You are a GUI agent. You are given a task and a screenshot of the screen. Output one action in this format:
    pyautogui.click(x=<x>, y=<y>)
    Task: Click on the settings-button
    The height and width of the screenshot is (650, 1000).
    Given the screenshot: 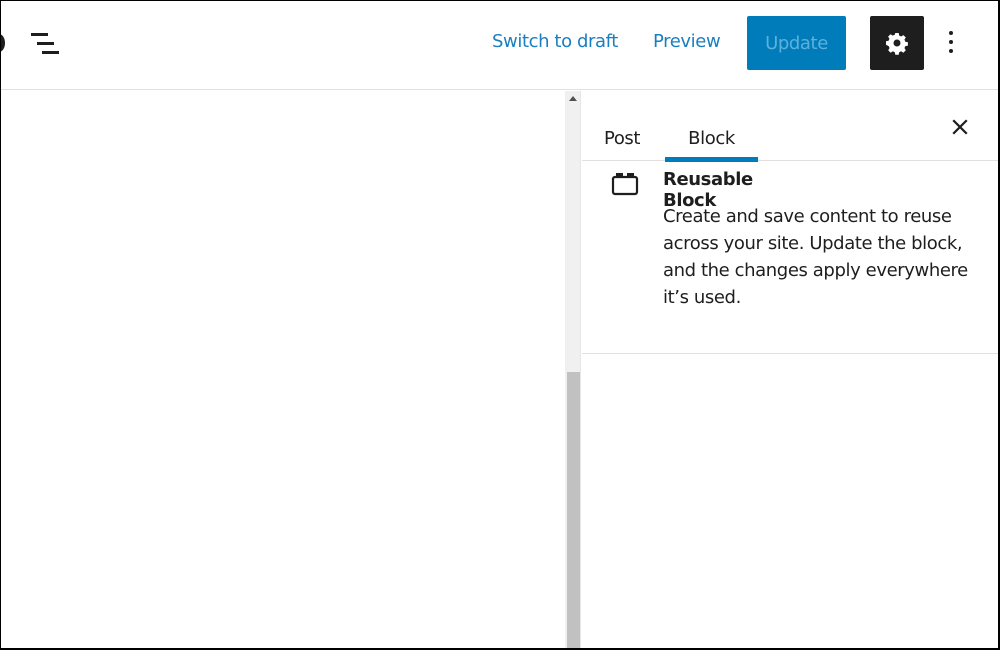 What is the action you would take?
    pyautogui.click(x=897, y=43)
    